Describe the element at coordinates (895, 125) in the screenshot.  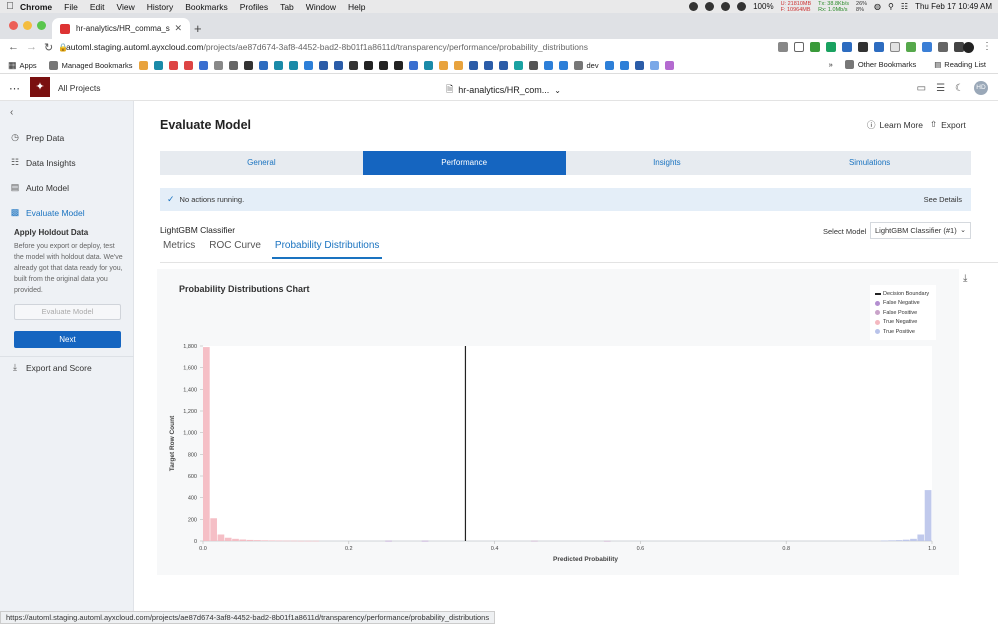
I see `learn-more-button: ⓘ Learn More` at that location.